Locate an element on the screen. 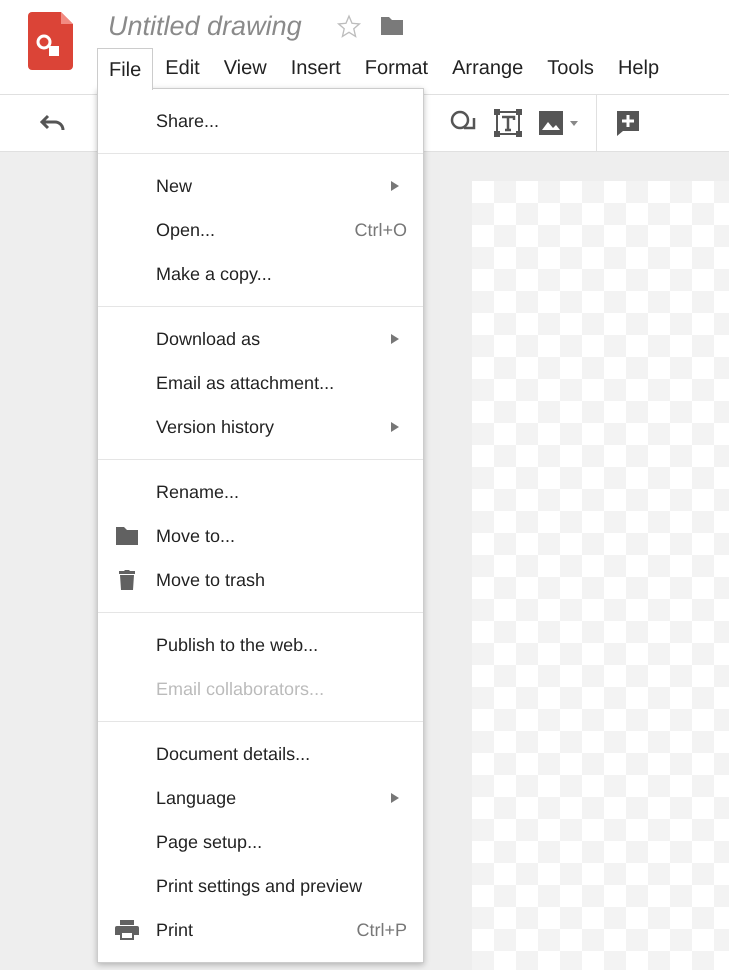 The image size is (729, 970). shortcut-text: Ctrl+O is located at coordinates (380, 230).